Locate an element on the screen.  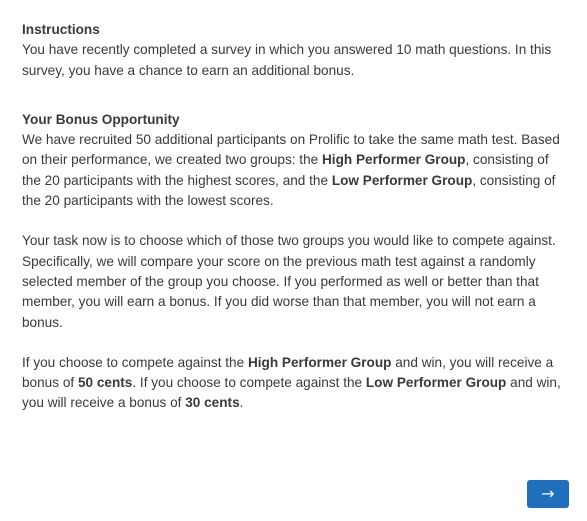
high-bonus-amount: 50 cents is located at coordinates (105, 383).